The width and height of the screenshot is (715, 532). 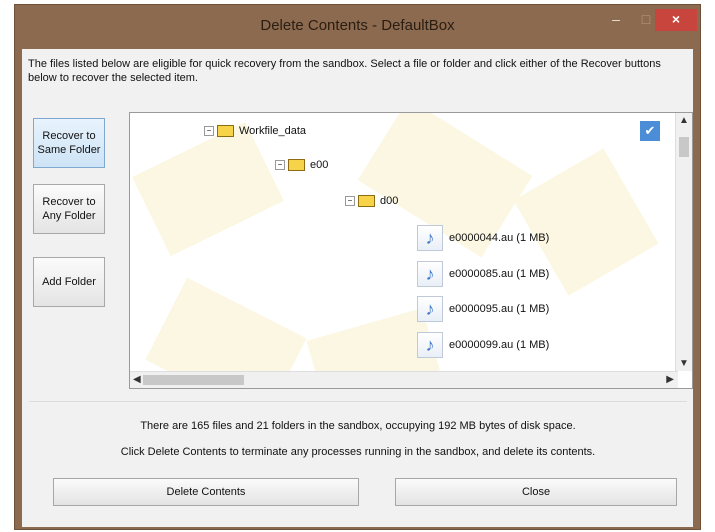 What do you see at coordinates (69, 143) in the screenshot?
I see `recover-same-folder-button: Recover to Same Folder` at bounding box center [69, 143].